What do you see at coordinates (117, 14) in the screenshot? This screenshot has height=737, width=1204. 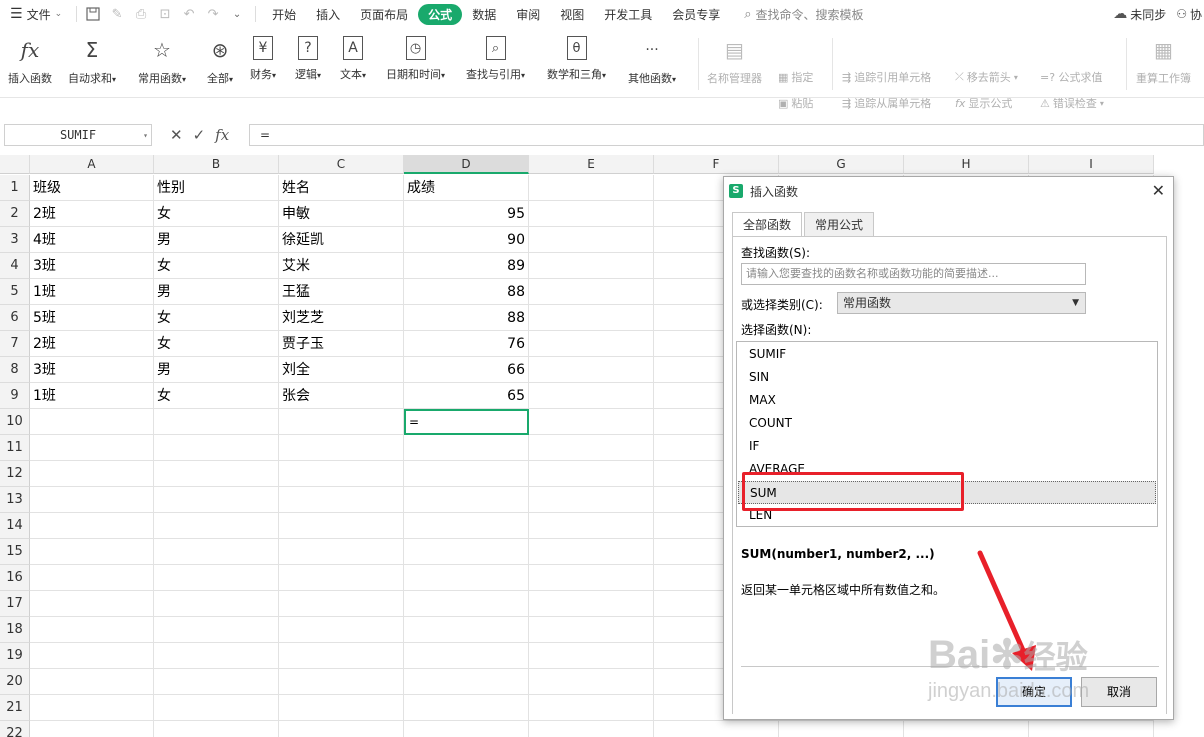 I see `format-painter-icon: ✎` at bounding box center [117, 14].